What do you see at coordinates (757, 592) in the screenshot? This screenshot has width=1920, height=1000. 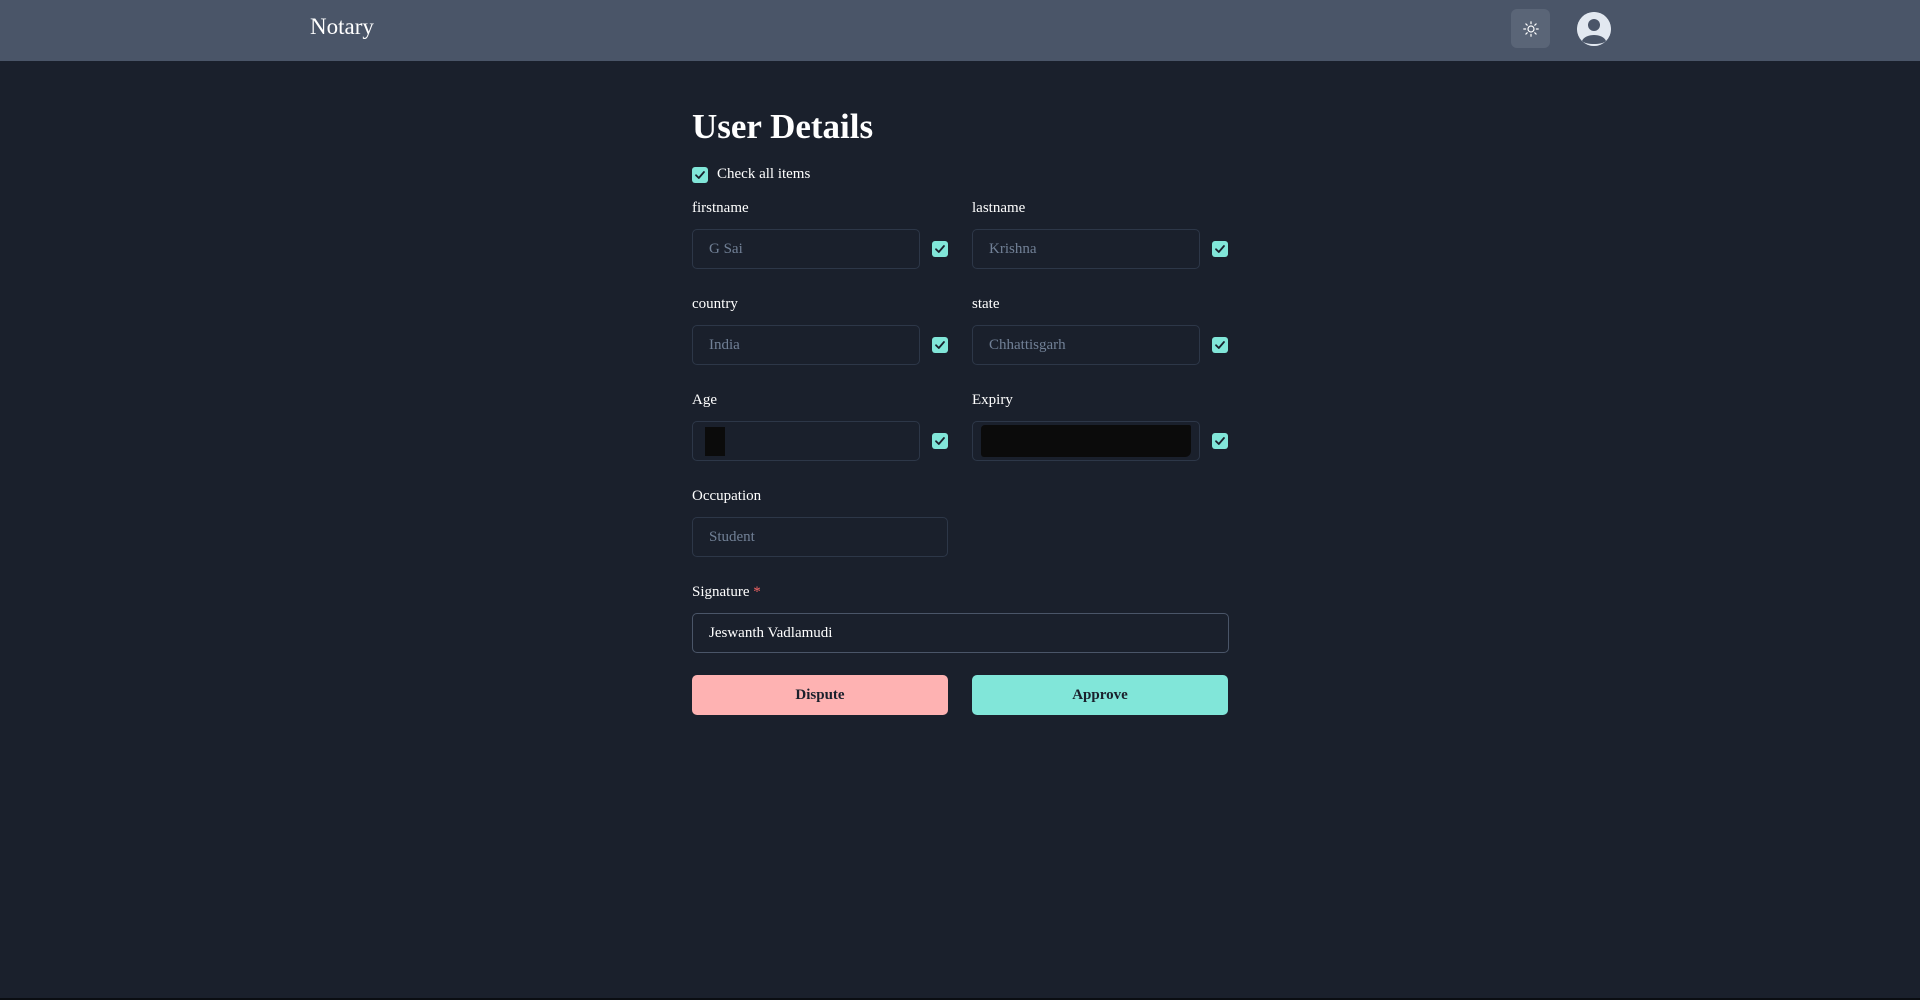 I see `required-mark: *` at bounding box center [757, 592].